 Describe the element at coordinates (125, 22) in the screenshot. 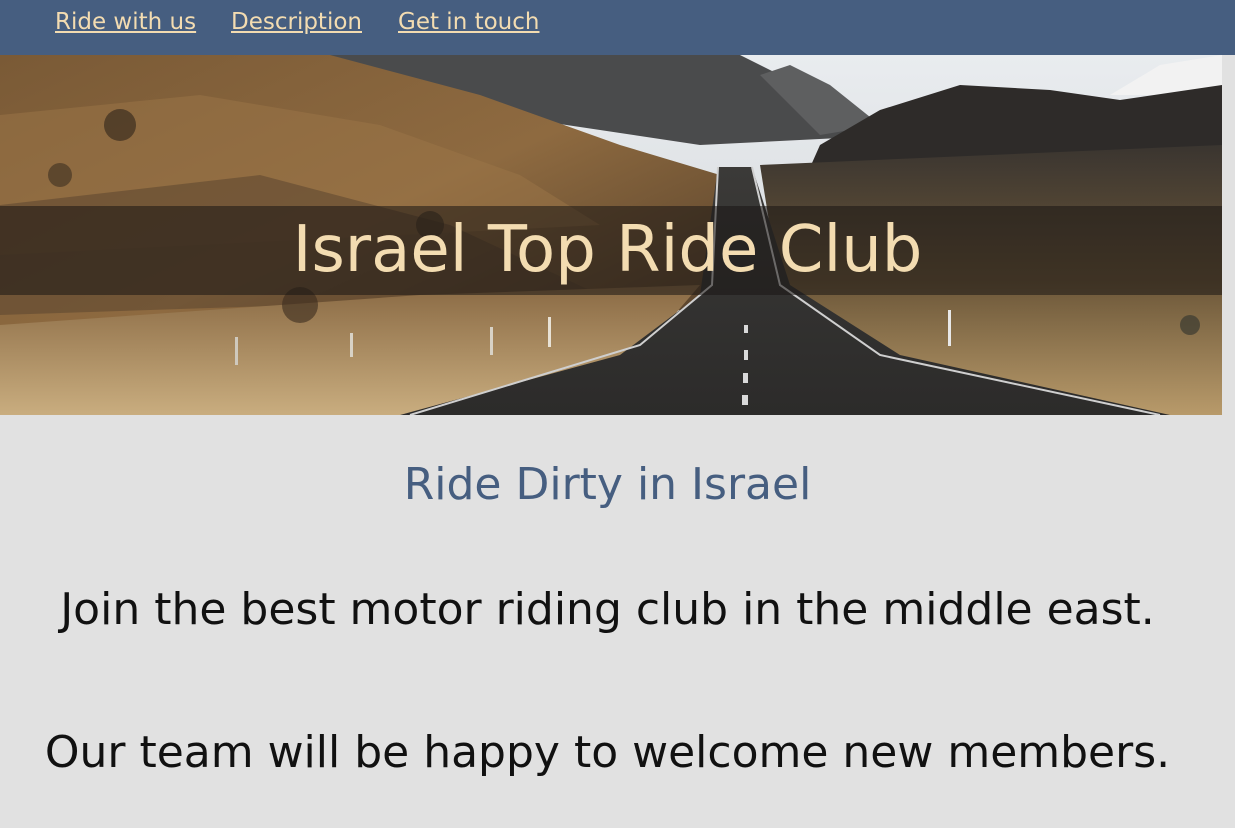

I see `nav-link-ride-with-us: Ride with us` at that location.